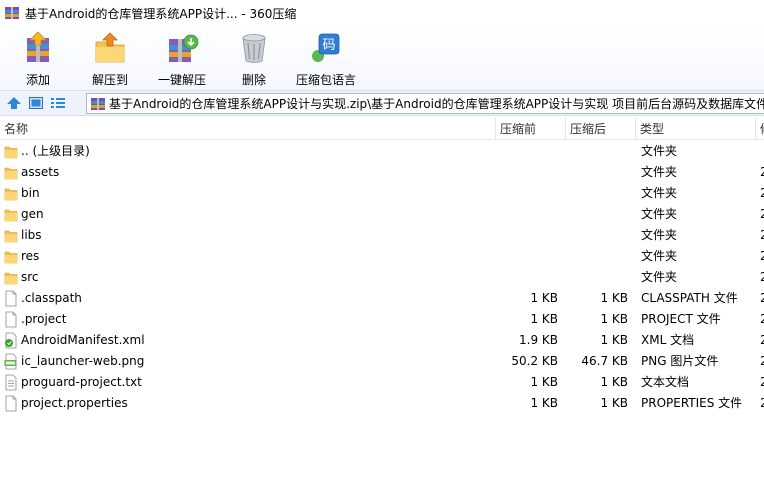 The width and height of the screenshot is (764, 496). What do you see at coordinates (382, 403) in the screenshot?
I see `file-row: project.properties 1 KB 1 KB PROPERTIES 文件 2` at bounding box center [382, 403].